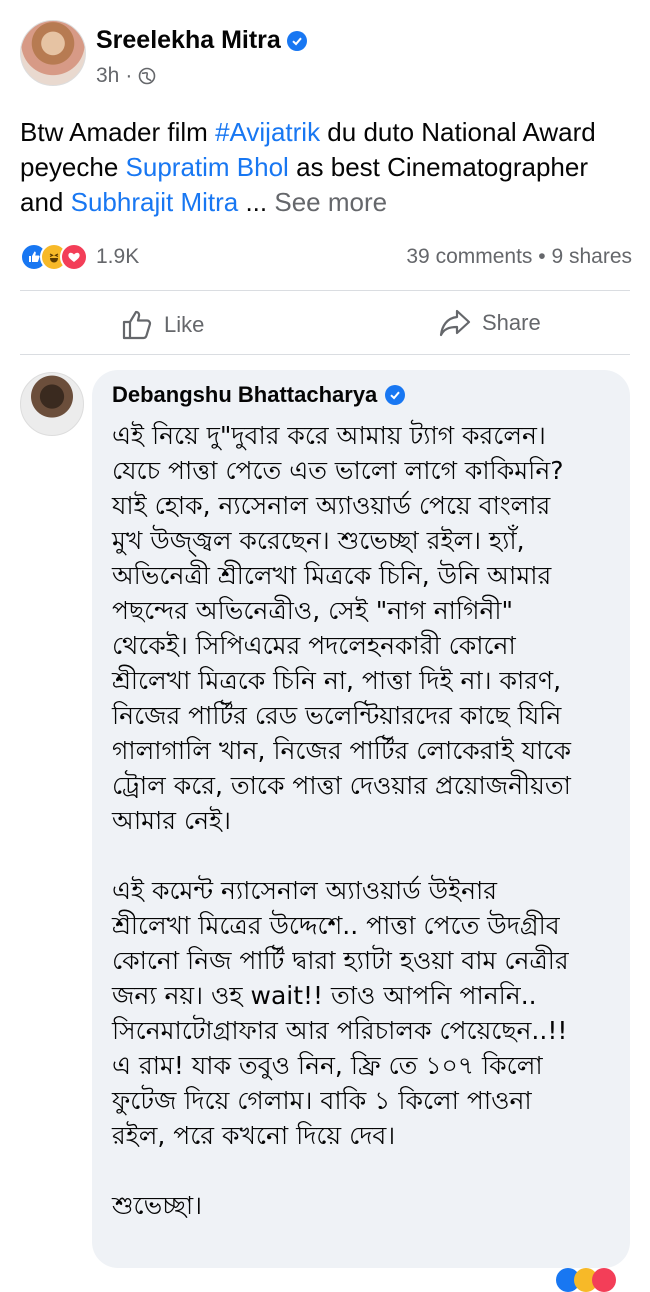 The width and height of the screenshot is (650, 1292). Describe the element at coordinates (118, 256) in the screenshot. I see `reaction-count: 1.9K` at that location.